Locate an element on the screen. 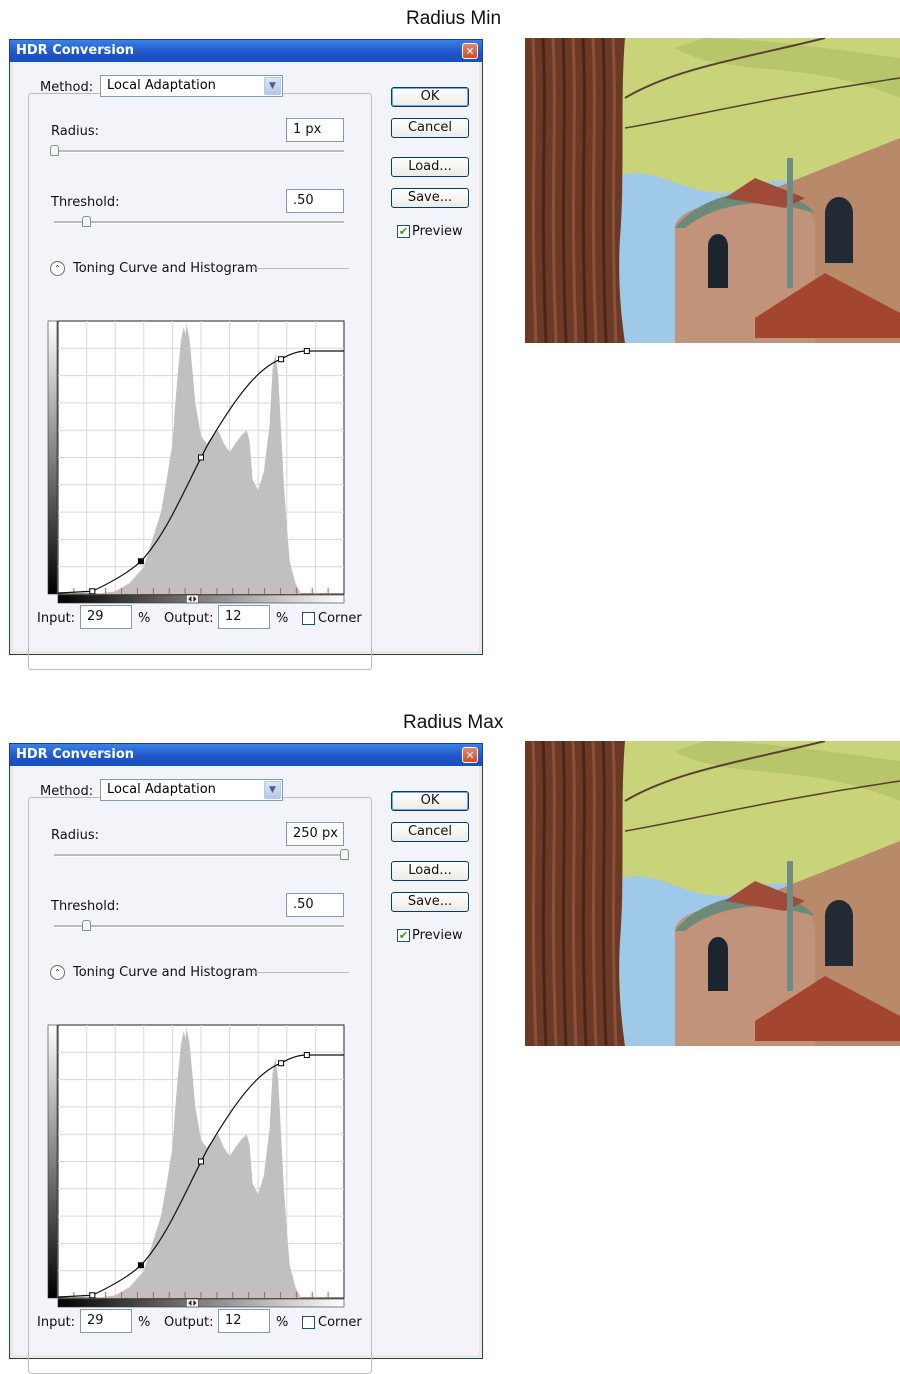 The width and height of the screenshot is (900, 1374). caption-radius-min: Radius Min is located at coordinates (454, 18).